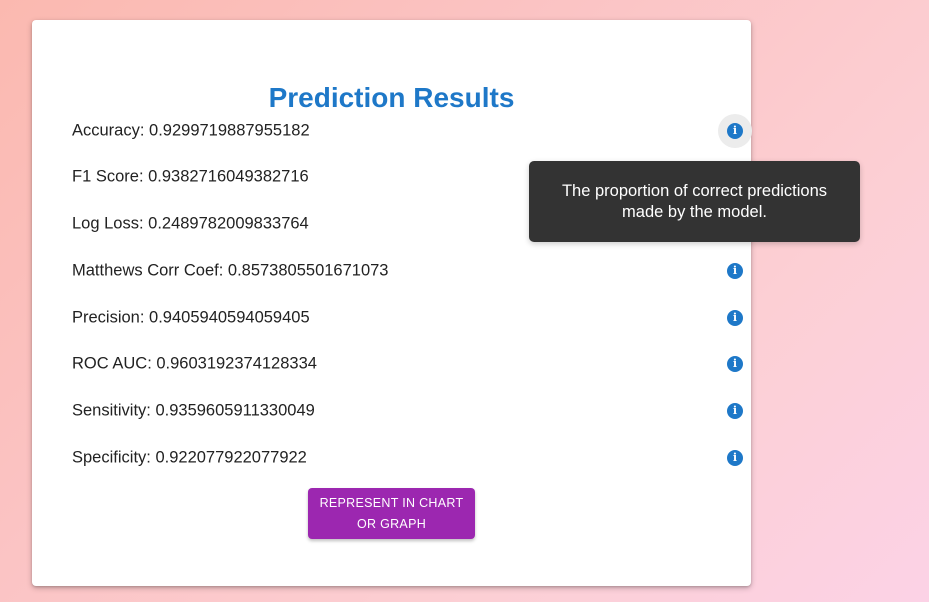 This screenshot has height=602, width=929. What do you see at coordinates (109, 457) in the screenshot?
I see `metric-label: Specificity` at bounding box center [109, 457].